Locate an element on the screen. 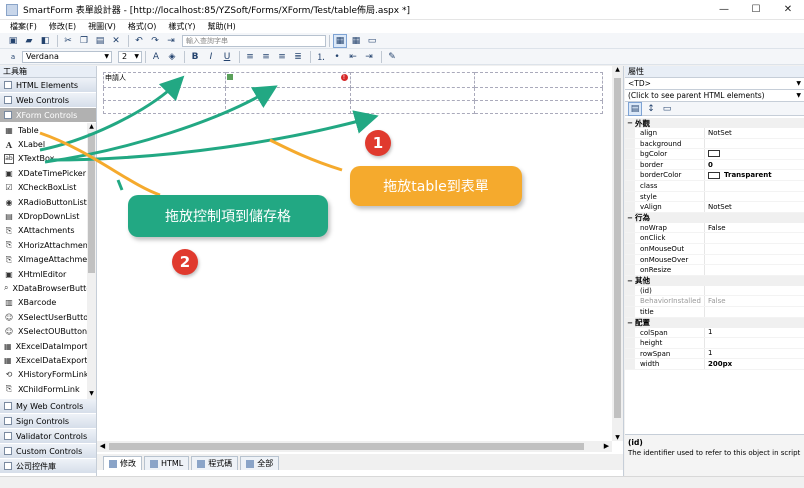  property-row: (id) is located at coordinates (714, 291).